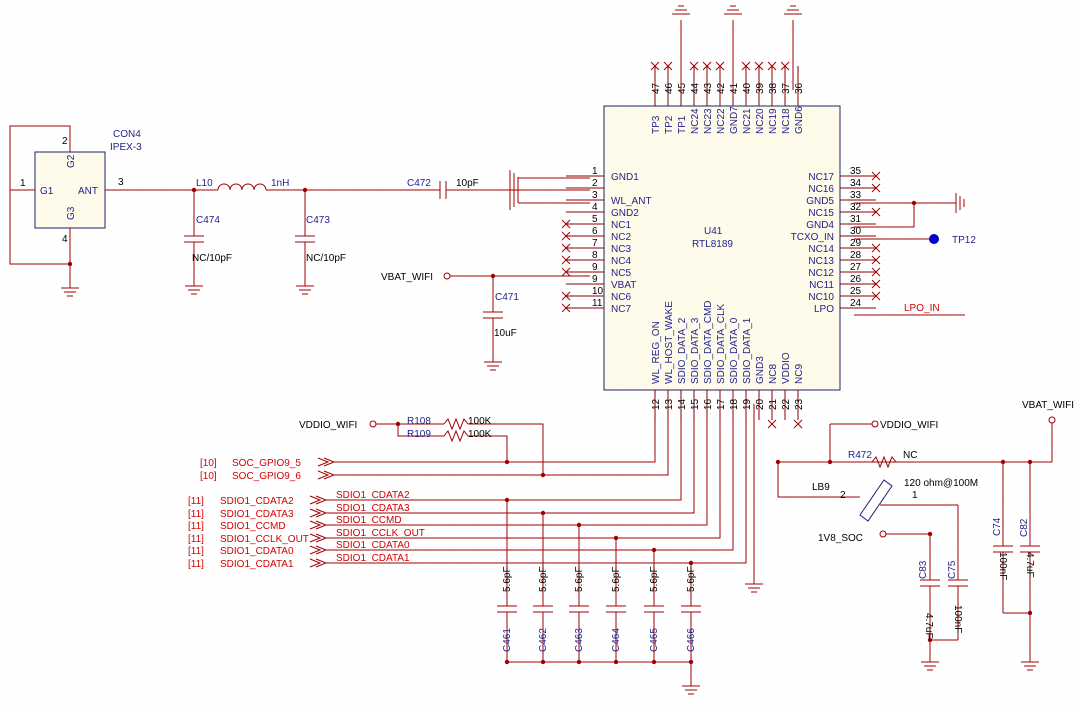 This screenshot has width=1080, height=705. What do you see at coordinates (422, 447) in the screenshot?
I see `pullup-resistors: VDDIO_WIFI R108 100K R109 100K` at bounding box center [422, 447].